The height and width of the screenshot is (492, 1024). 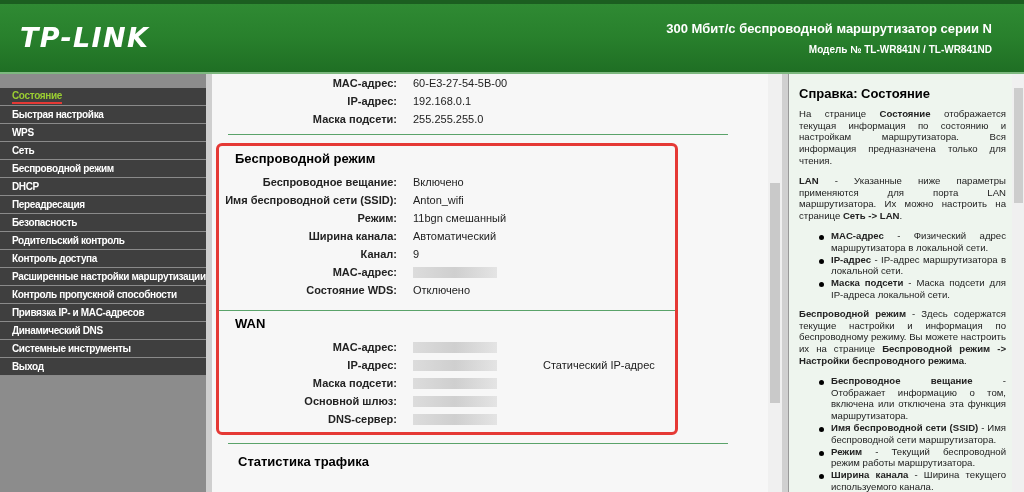 What do you see at coordinates (25, 186) in the screenshot?
I see `menu-item: DHCP` at bounding box center [25, 186].